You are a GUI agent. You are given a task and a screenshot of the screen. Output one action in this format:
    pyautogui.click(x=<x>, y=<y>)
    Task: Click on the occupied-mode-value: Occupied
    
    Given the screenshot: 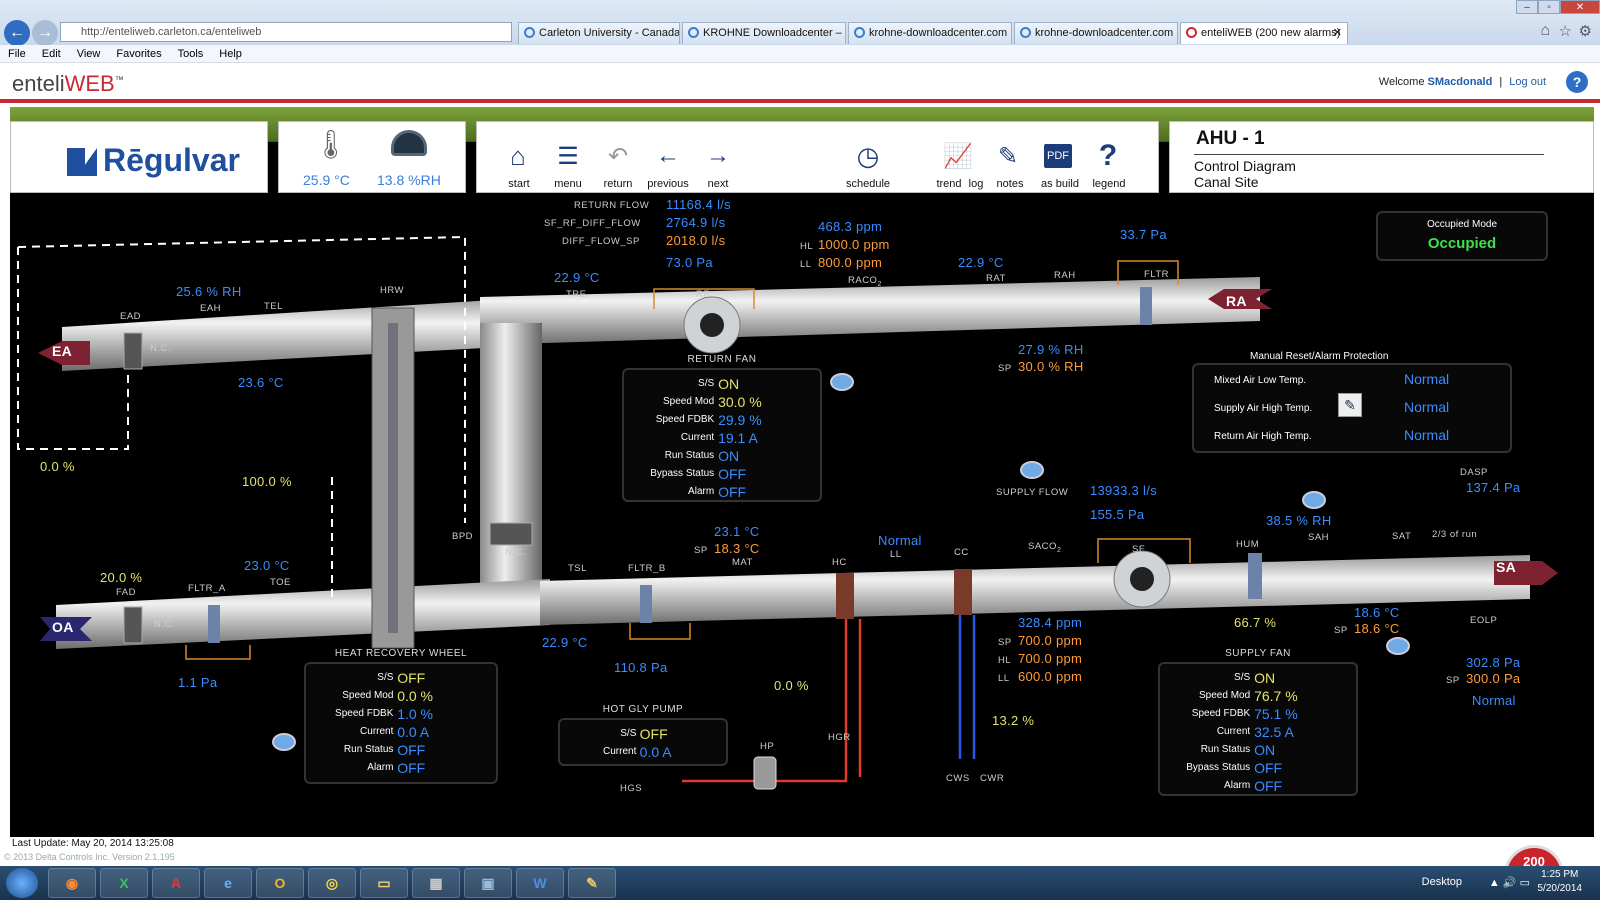 What is the action you would take?
    pyautogui.click(x=1462, y=243)
    